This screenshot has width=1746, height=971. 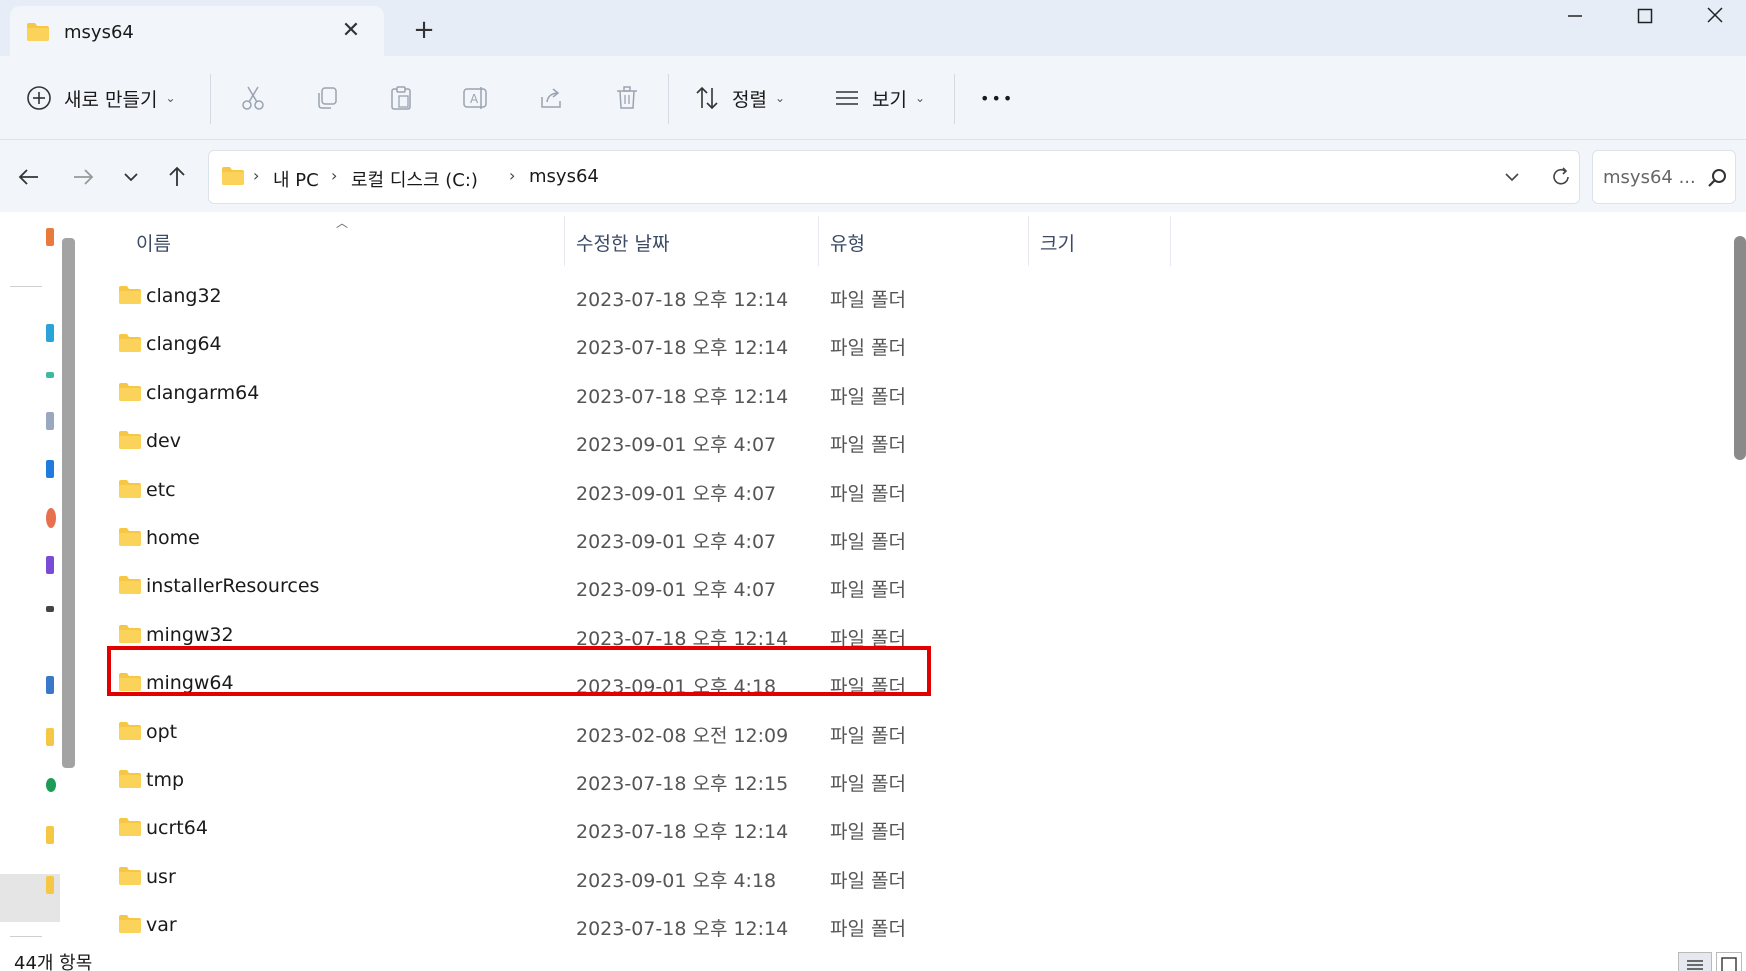 I want to click on command-bar: 새로 만들기 ⌄ A 정렬 ⌄ 보기 ⌄ •••, so click(x=873, y=98).